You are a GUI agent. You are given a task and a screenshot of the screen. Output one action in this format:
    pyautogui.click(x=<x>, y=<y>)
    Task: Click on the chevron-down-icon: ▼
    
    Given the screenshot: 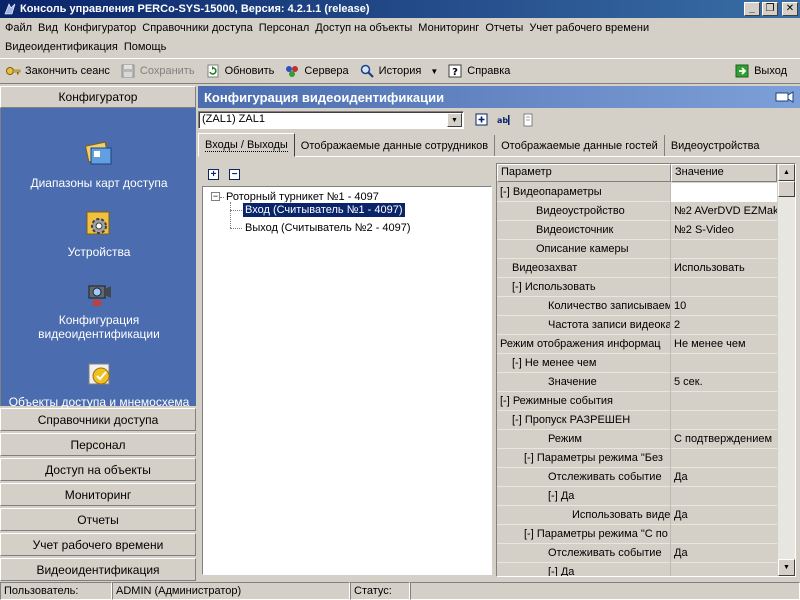 What is the action you would take?
    pyautogui.click(x=454, y=120)
    